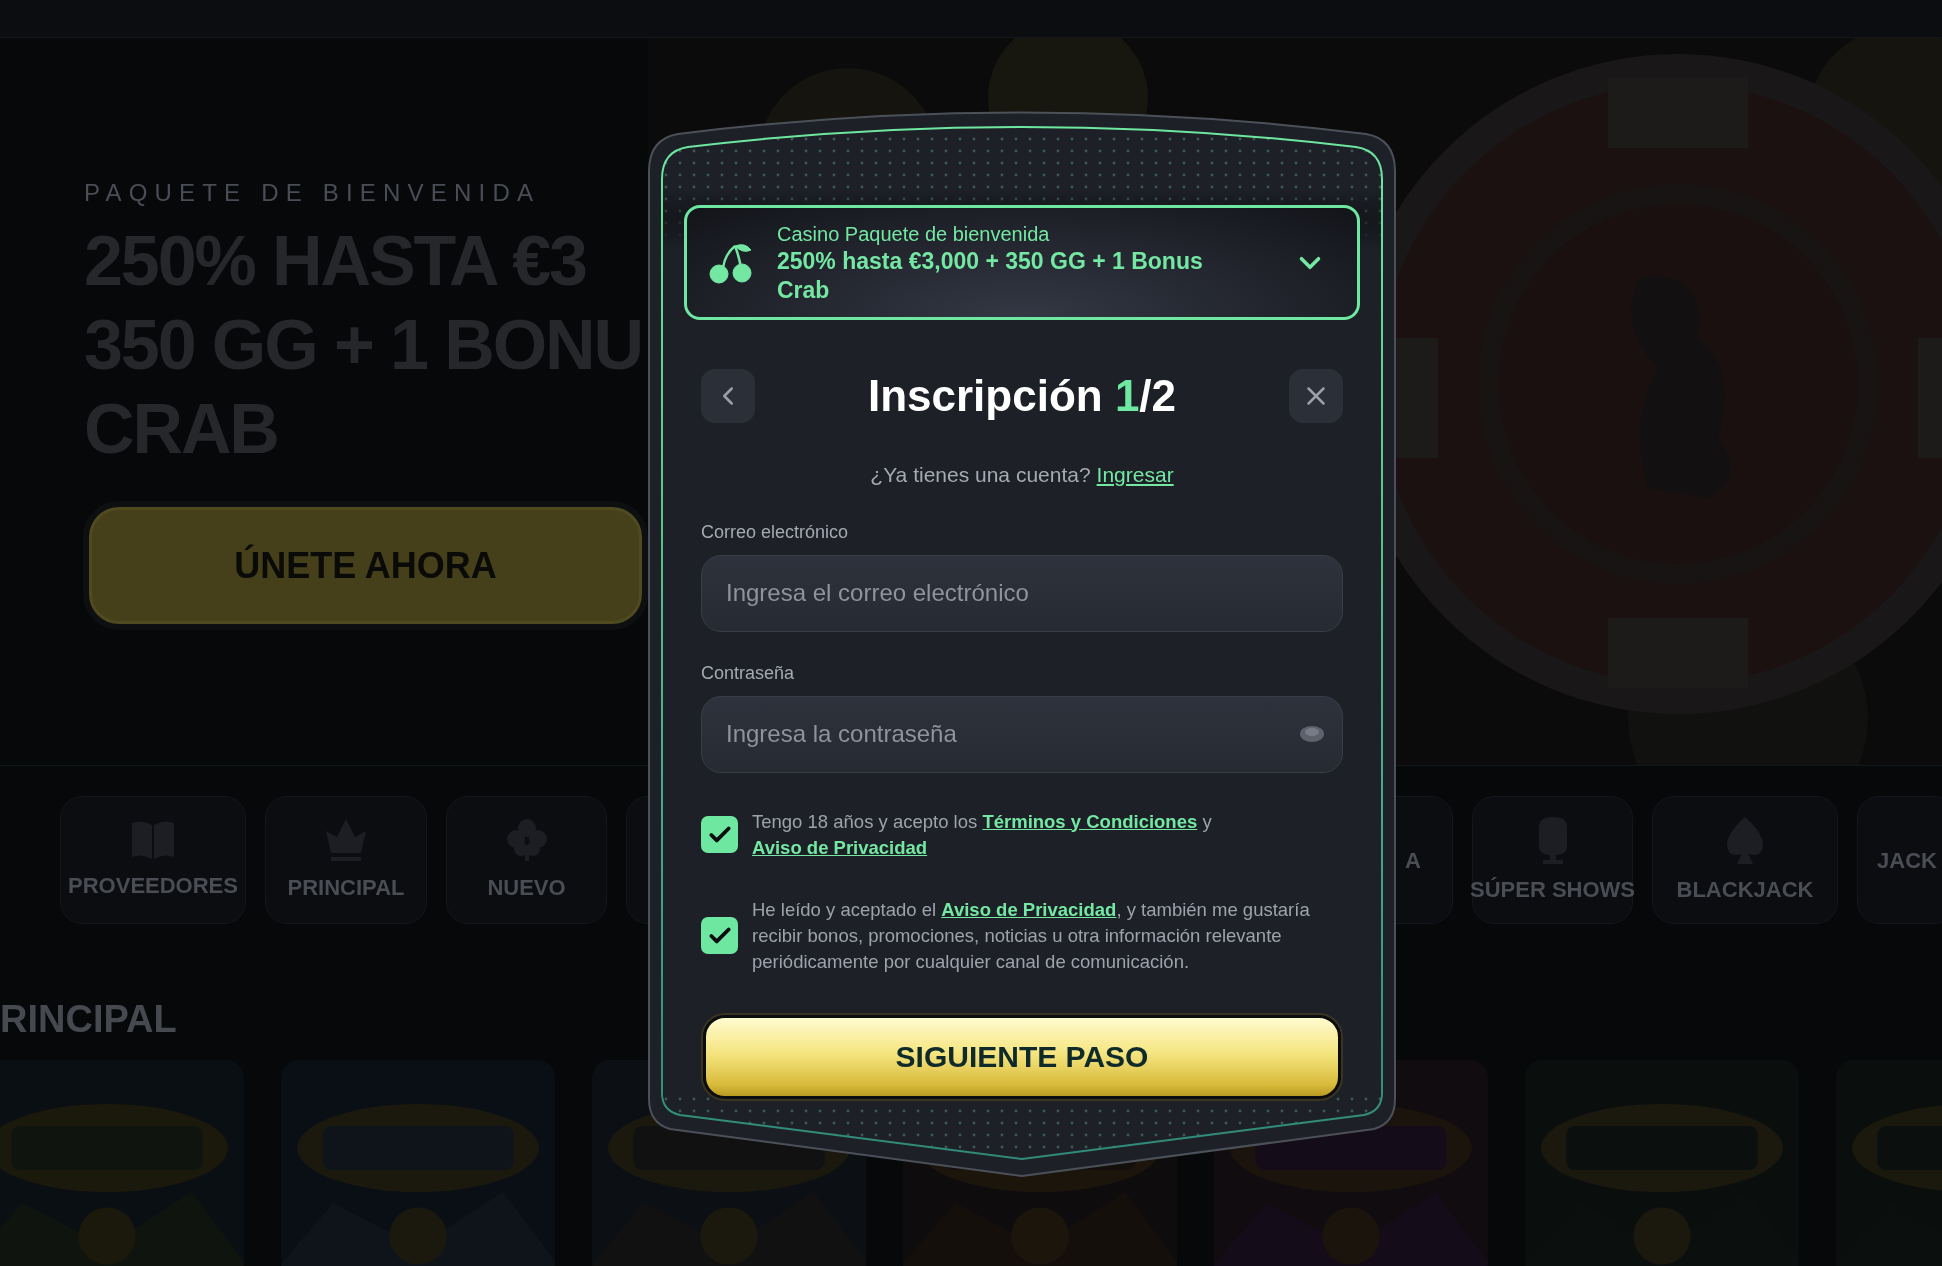 This screenshot has height=1266, width=1942. I want to click on category-tile: SÚPER SHOWS, so click(1552, 860).